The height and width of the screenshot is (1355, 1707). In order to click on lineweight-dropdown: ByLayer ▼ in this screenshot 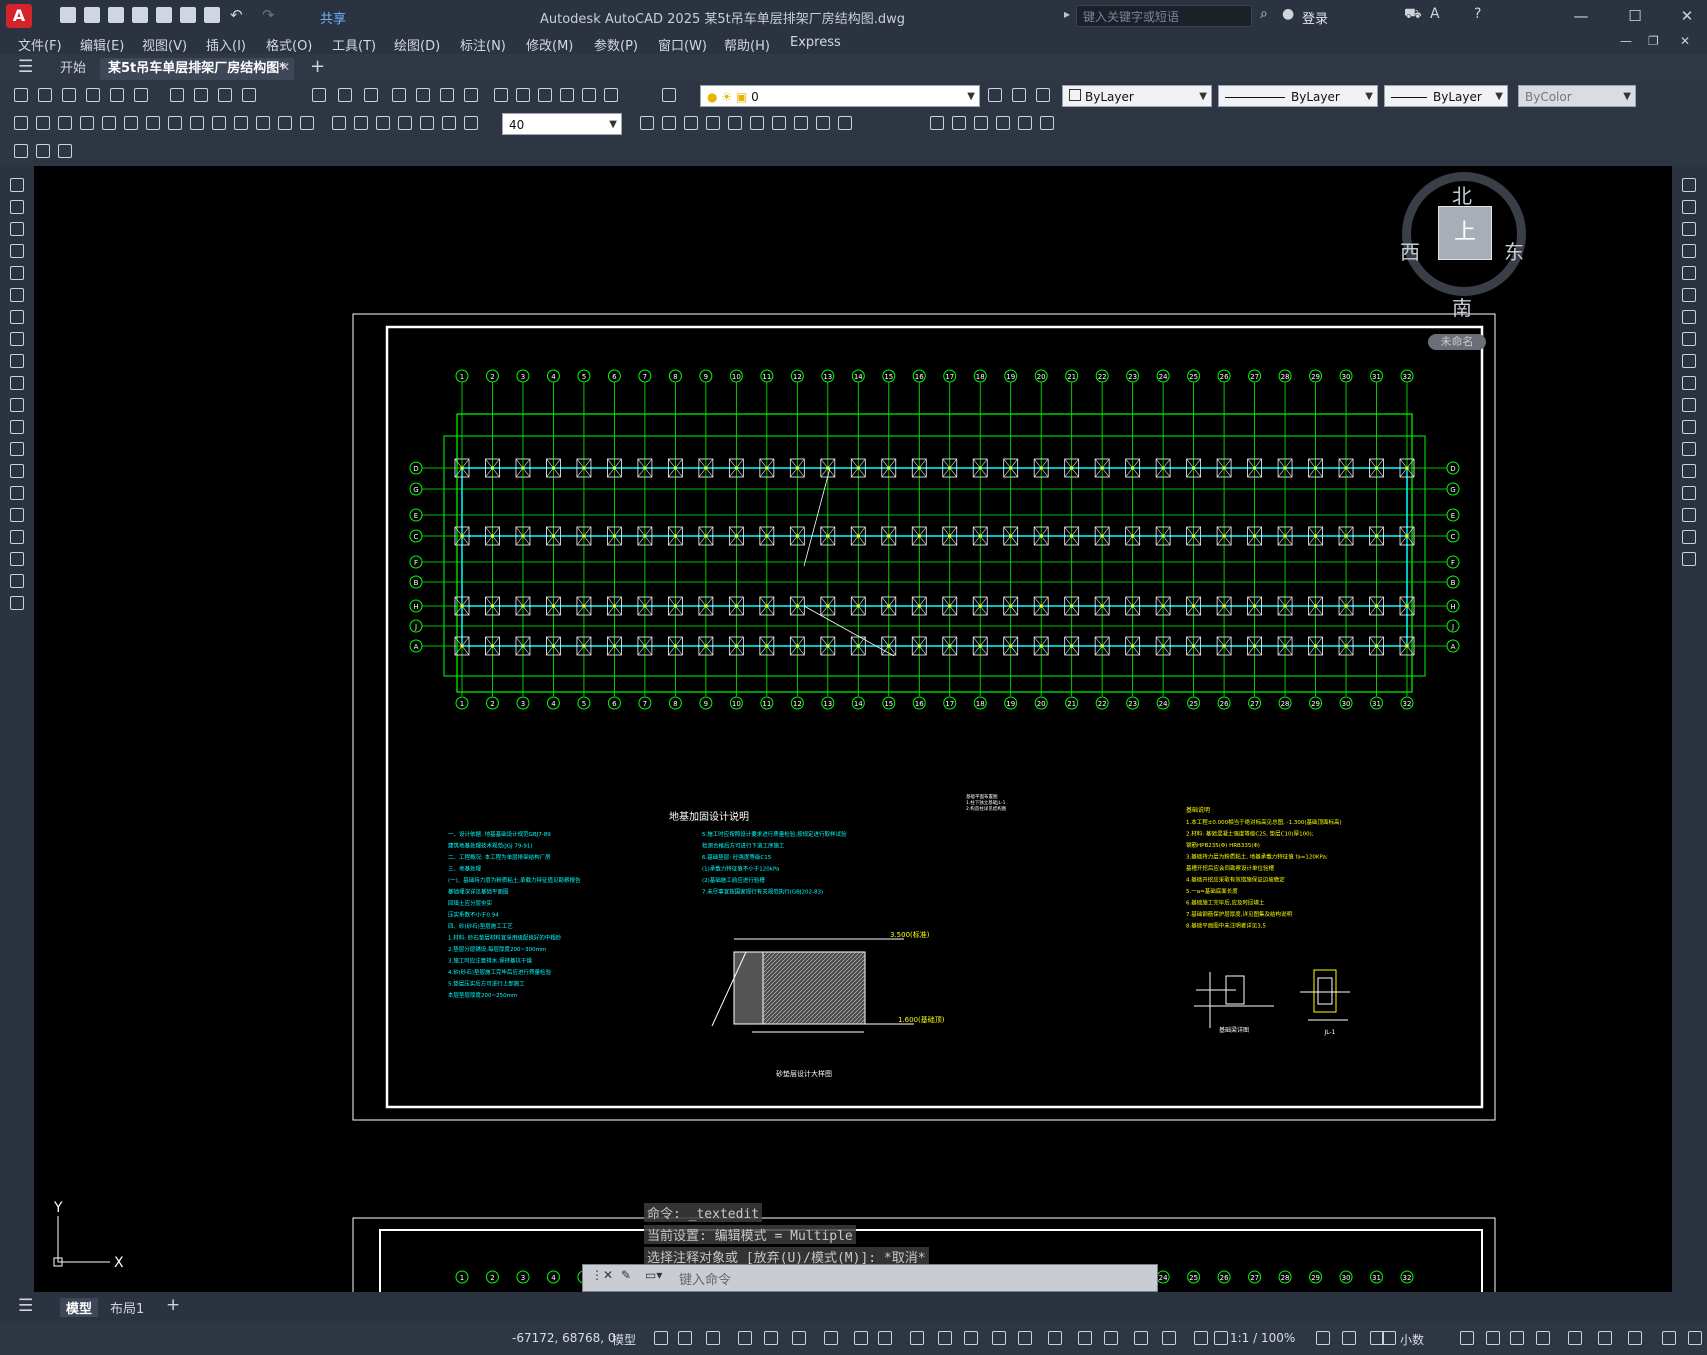, I will do `click(1446, 96)`.